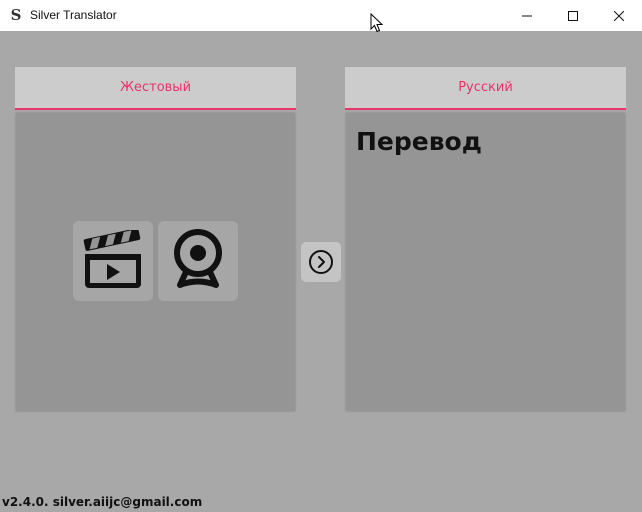 Image resolution: width=642 pixels, height=512 pixels. Describe the element at coordinates (419, 141) in the screenshot. I see `translation-output-text: Перевод` at that location.